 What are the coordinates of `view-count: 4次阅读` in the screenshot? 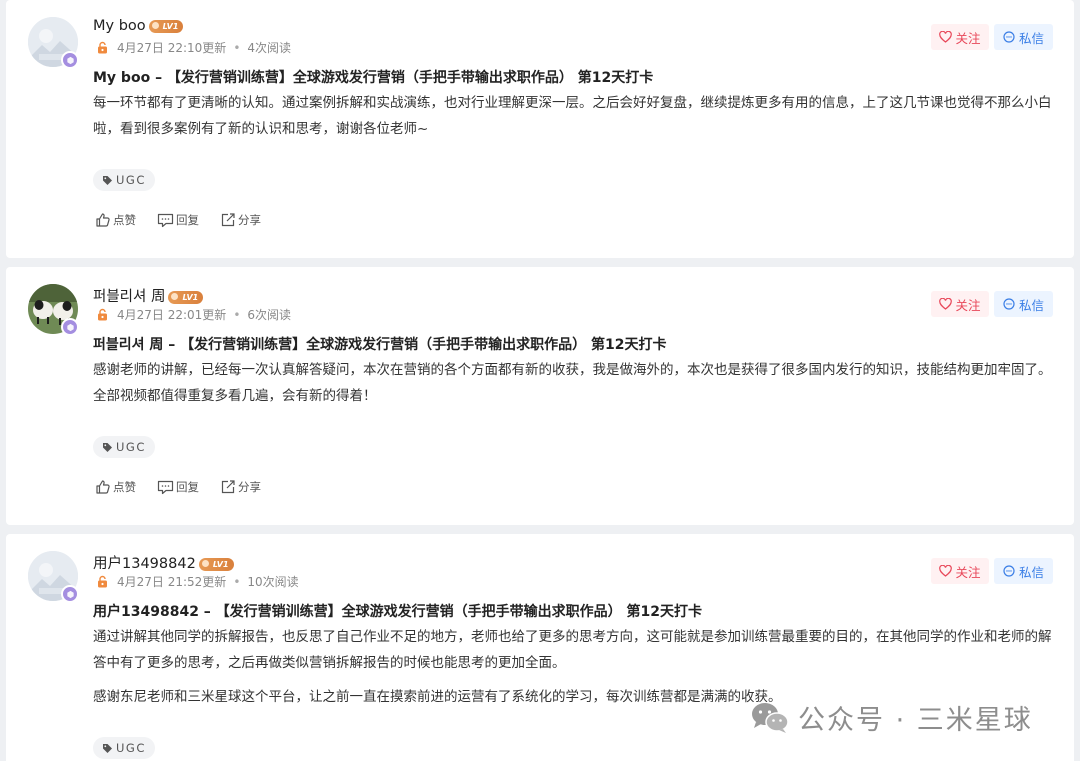 It's located at (269, 48).